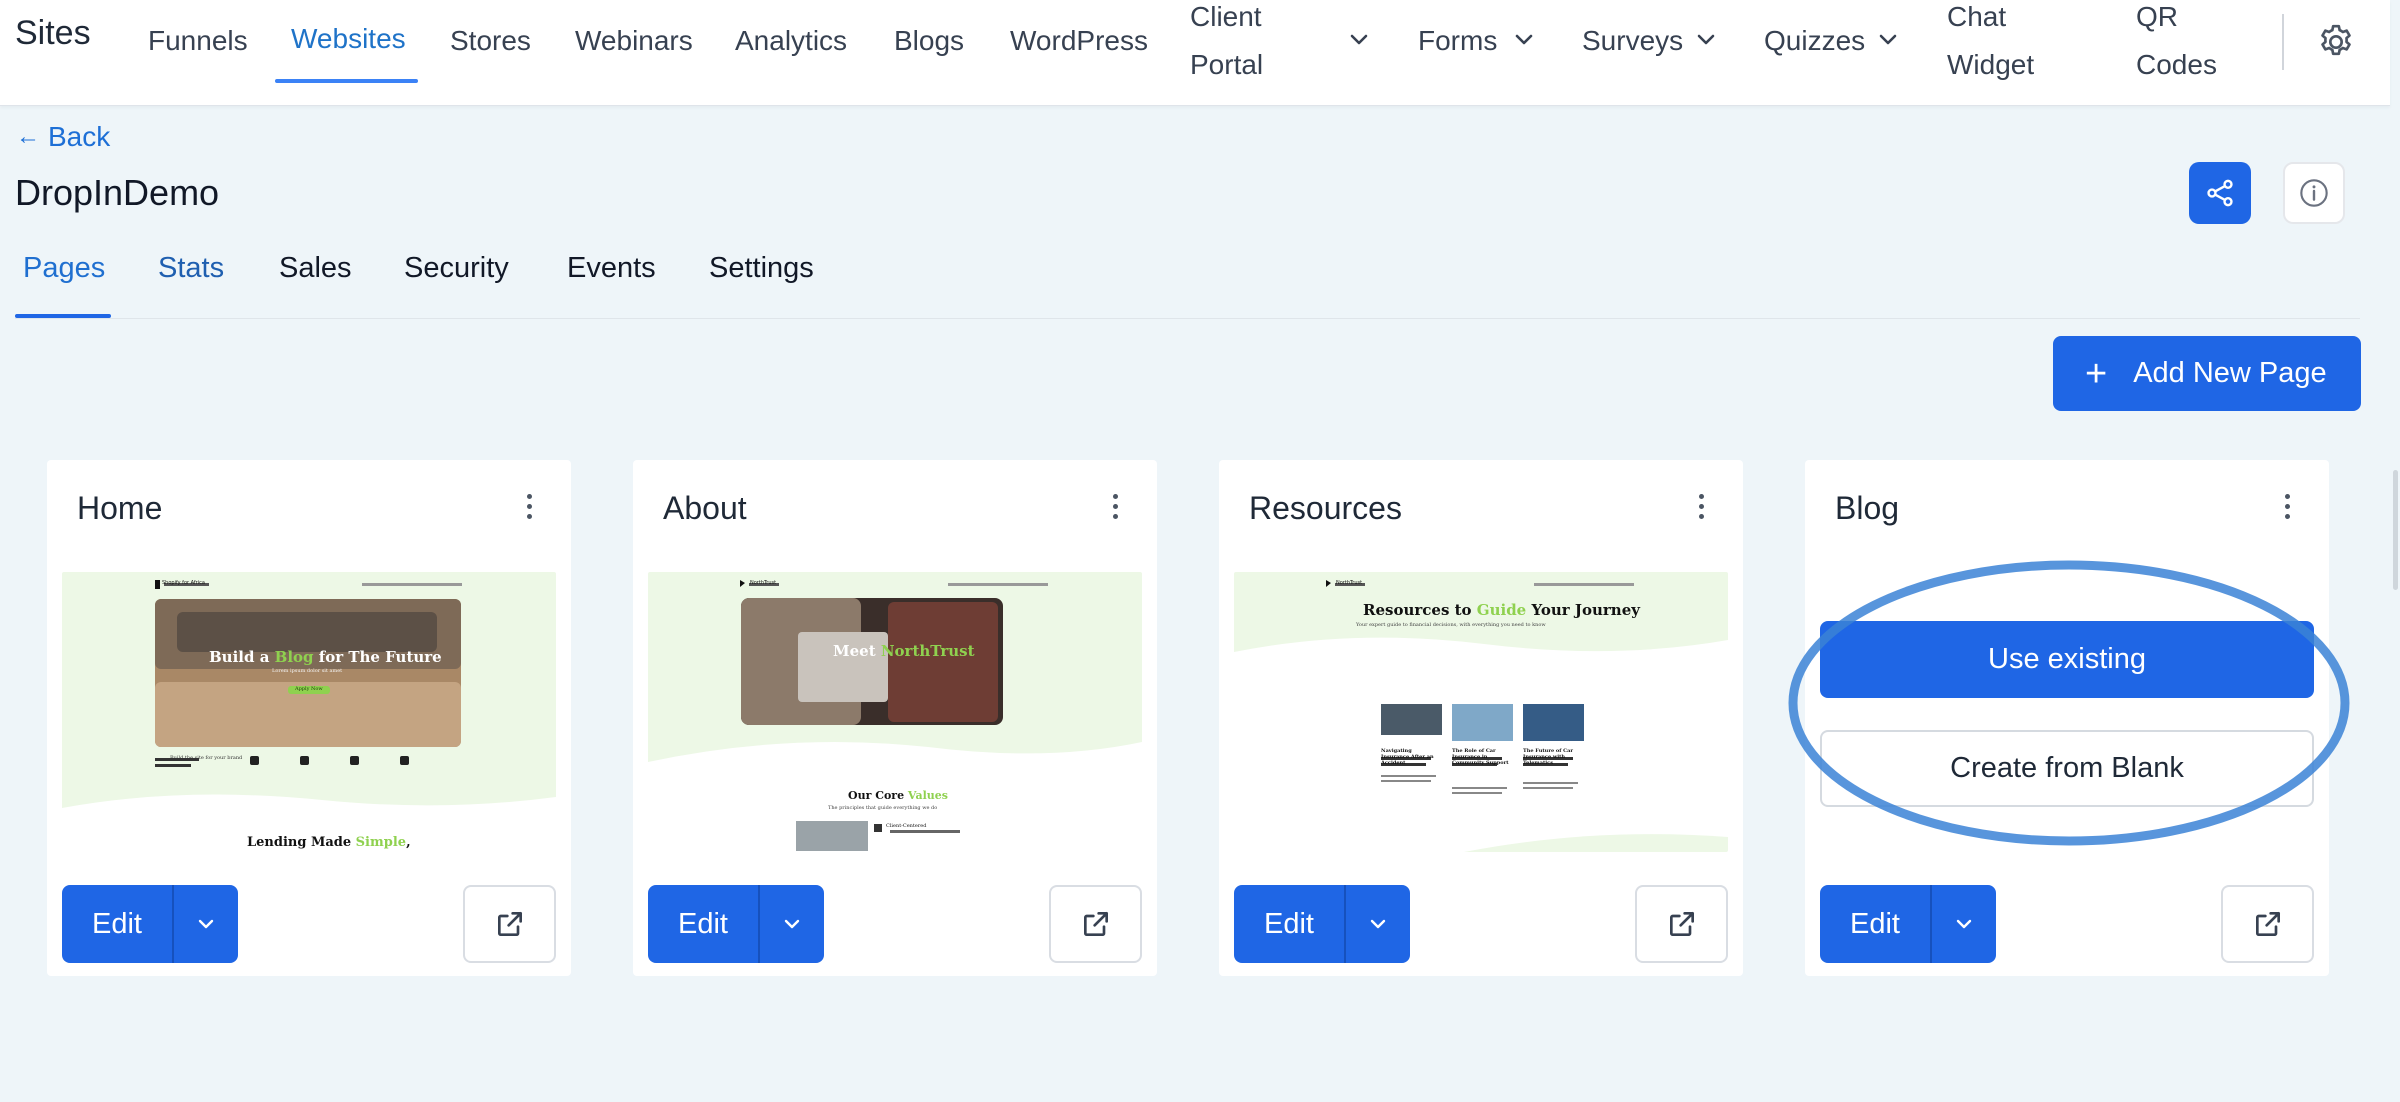 This screenshot has width=2400, height=1102. I want to click on share-button, so click(2220, 193).